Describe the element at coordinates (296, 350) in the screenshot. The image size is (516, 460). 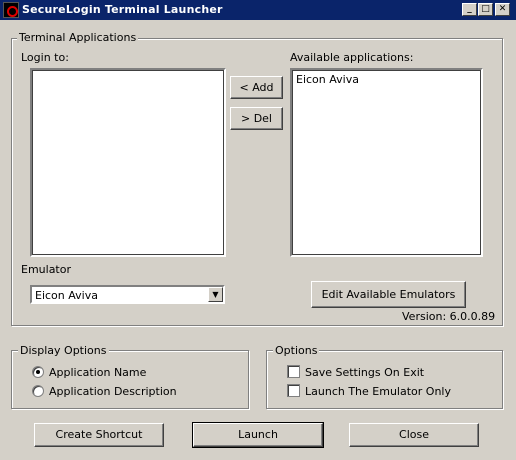
I see `options-label: Options` at that location.